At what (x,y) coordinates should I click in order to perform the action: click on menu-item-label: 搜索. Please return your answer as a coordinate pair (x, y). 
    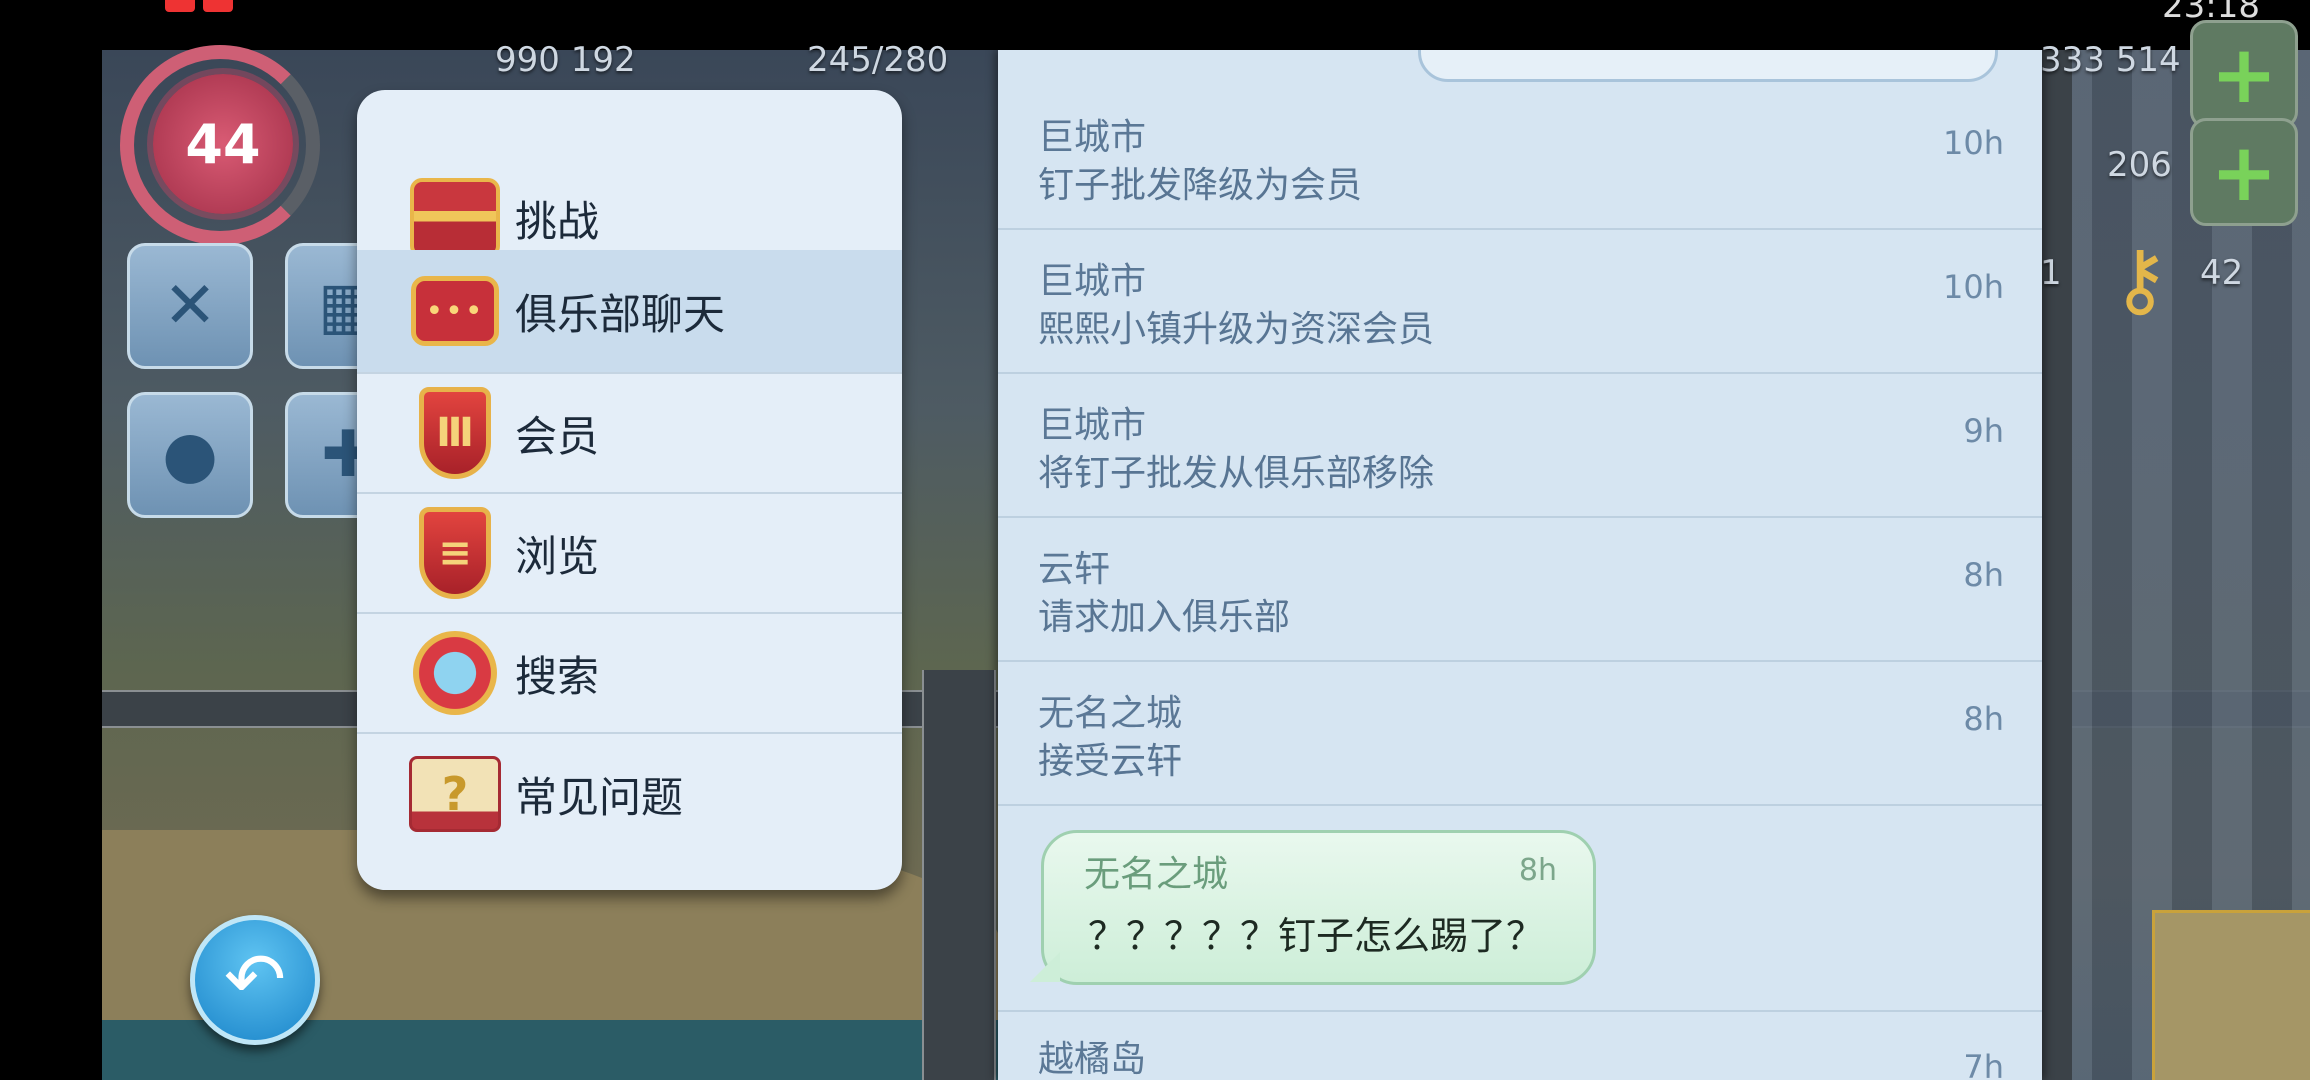
    Looking at the image, I should click on (557, 676).